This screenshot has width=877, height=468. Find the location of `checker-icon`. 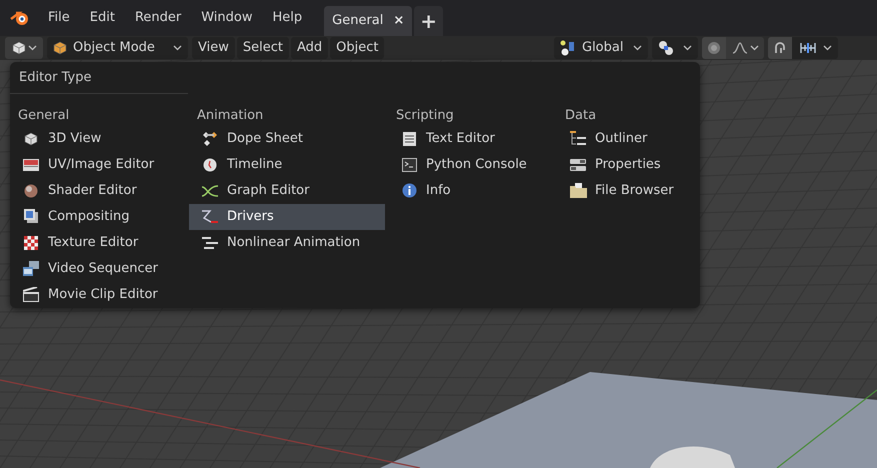

checker-icon is located at coordinates (31, 243).